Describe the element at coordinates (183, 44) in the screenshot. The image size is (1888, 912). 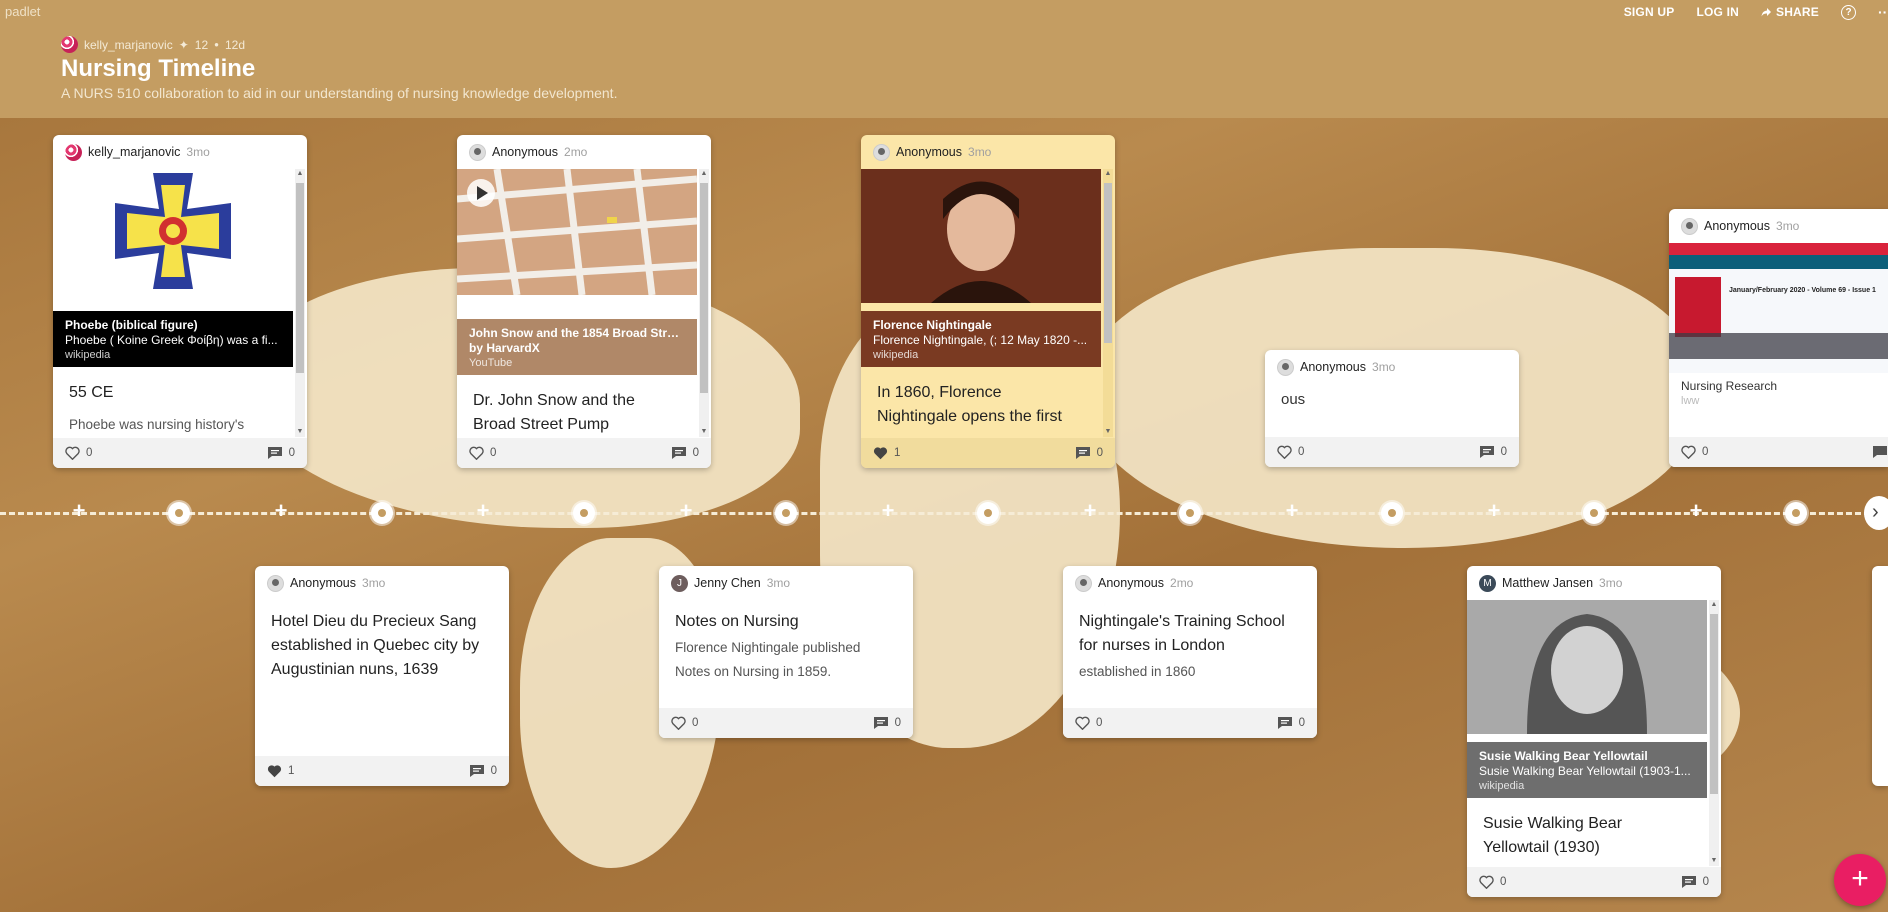
I see `posts-count-icon: ✦` at that location.